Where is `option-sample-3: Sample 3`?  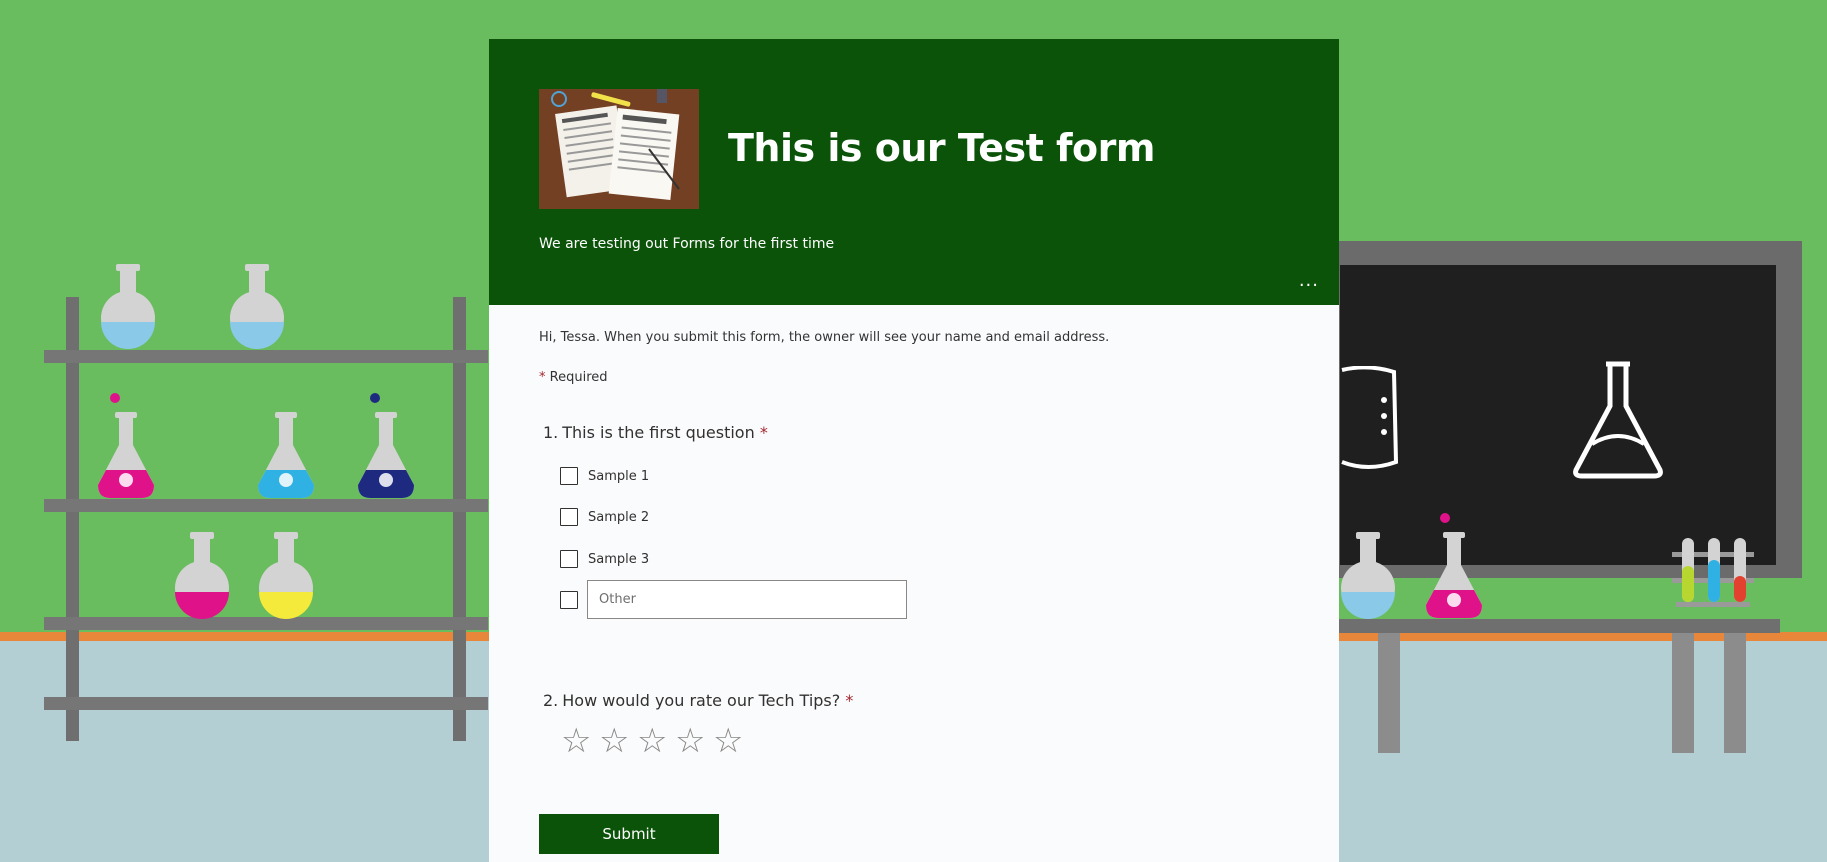
option-sample-3: Sample 3 is located at coordinates (604, 559).